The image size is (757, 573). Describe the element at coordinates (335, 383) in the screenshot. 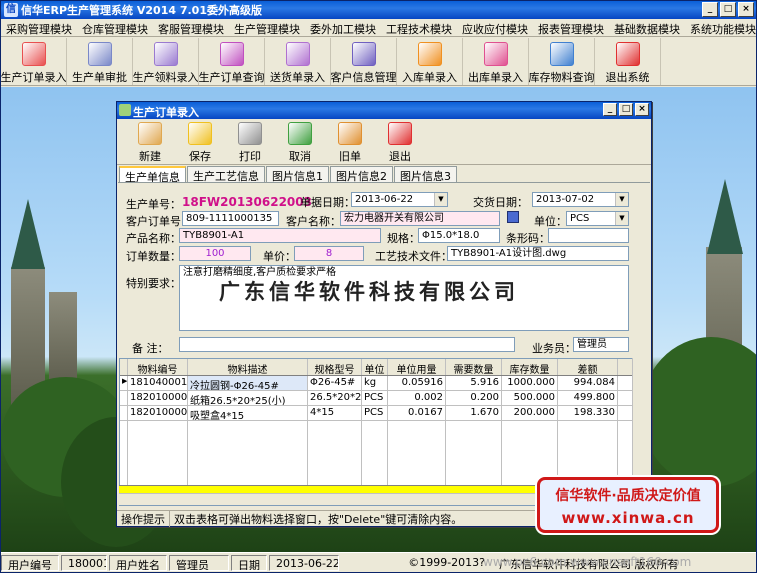

I see `grid-cell: Φ26-45#` at that location.